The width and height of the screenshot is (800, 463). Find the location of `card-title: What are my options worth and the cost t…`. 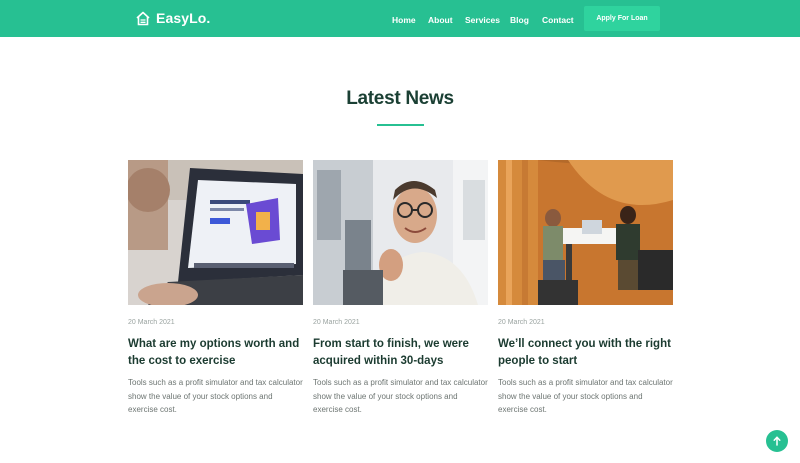

card-title: What are my options worth and the cost t… is located at coordinates (215, 353).